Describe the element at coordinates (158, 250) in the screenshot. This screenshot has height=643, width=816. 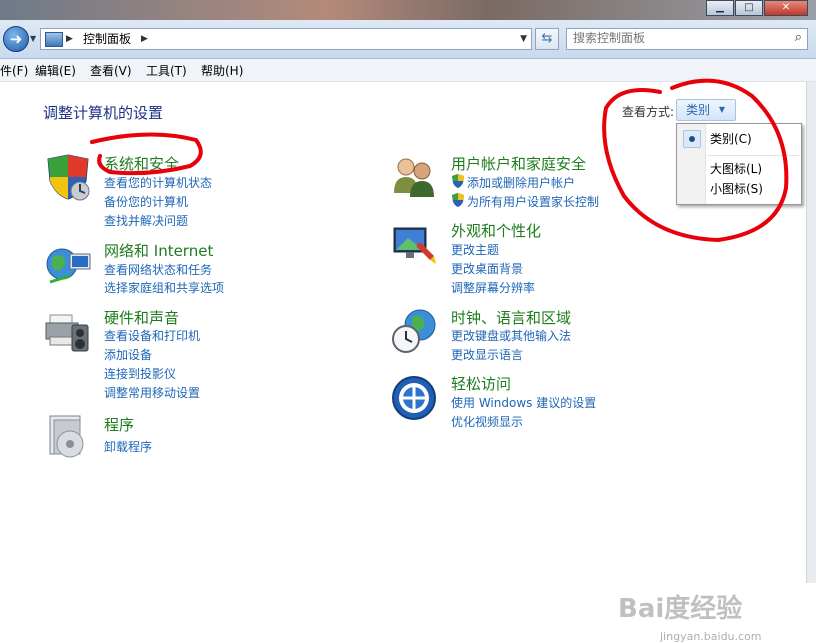
I see `category-title-network: 网络和 Internet` at that location.